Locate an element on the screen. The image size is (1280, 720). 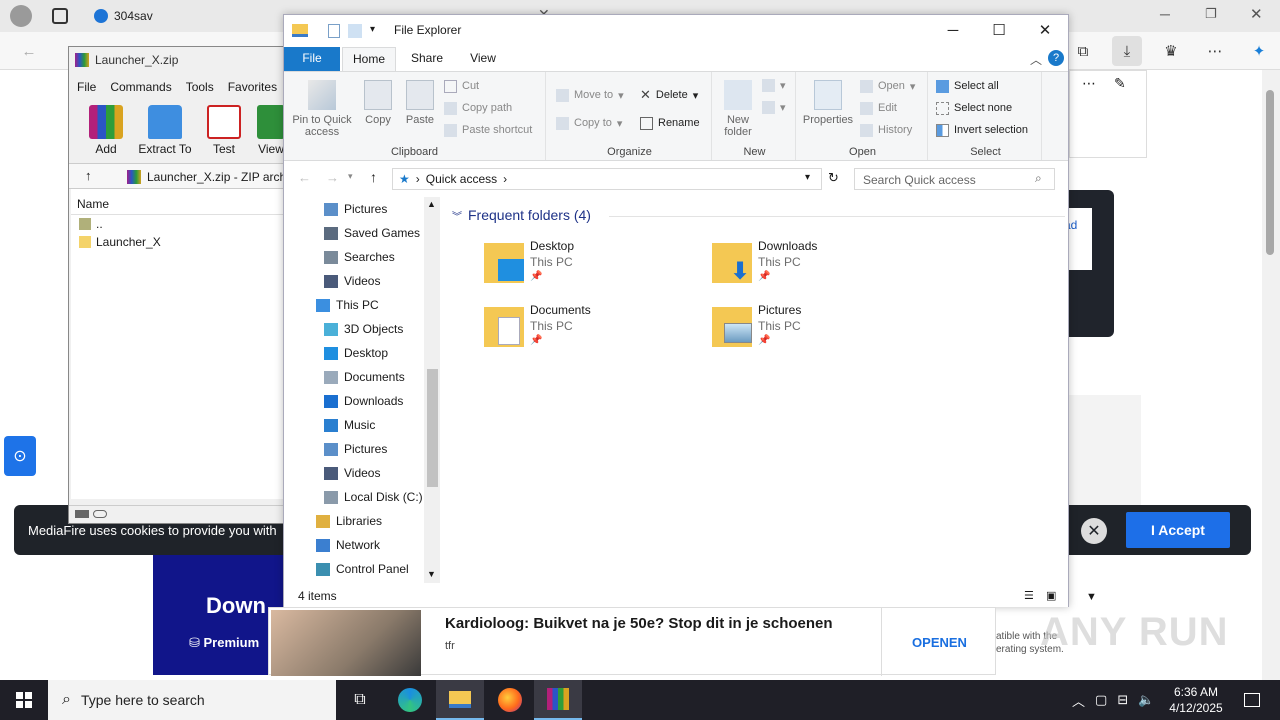
tab-home: Home is located at coordinates (369, 59).